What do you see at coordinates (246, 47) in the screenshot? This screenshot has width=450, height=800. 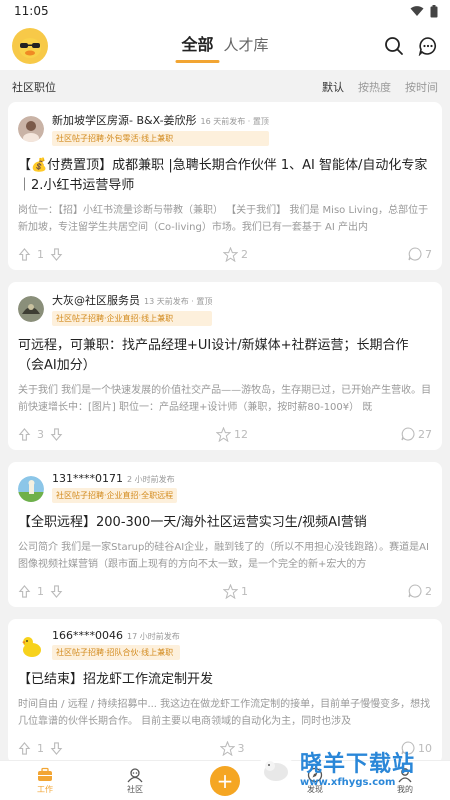 I see `tab-talent-pool: 人才库` at bounding box center [246, 47].